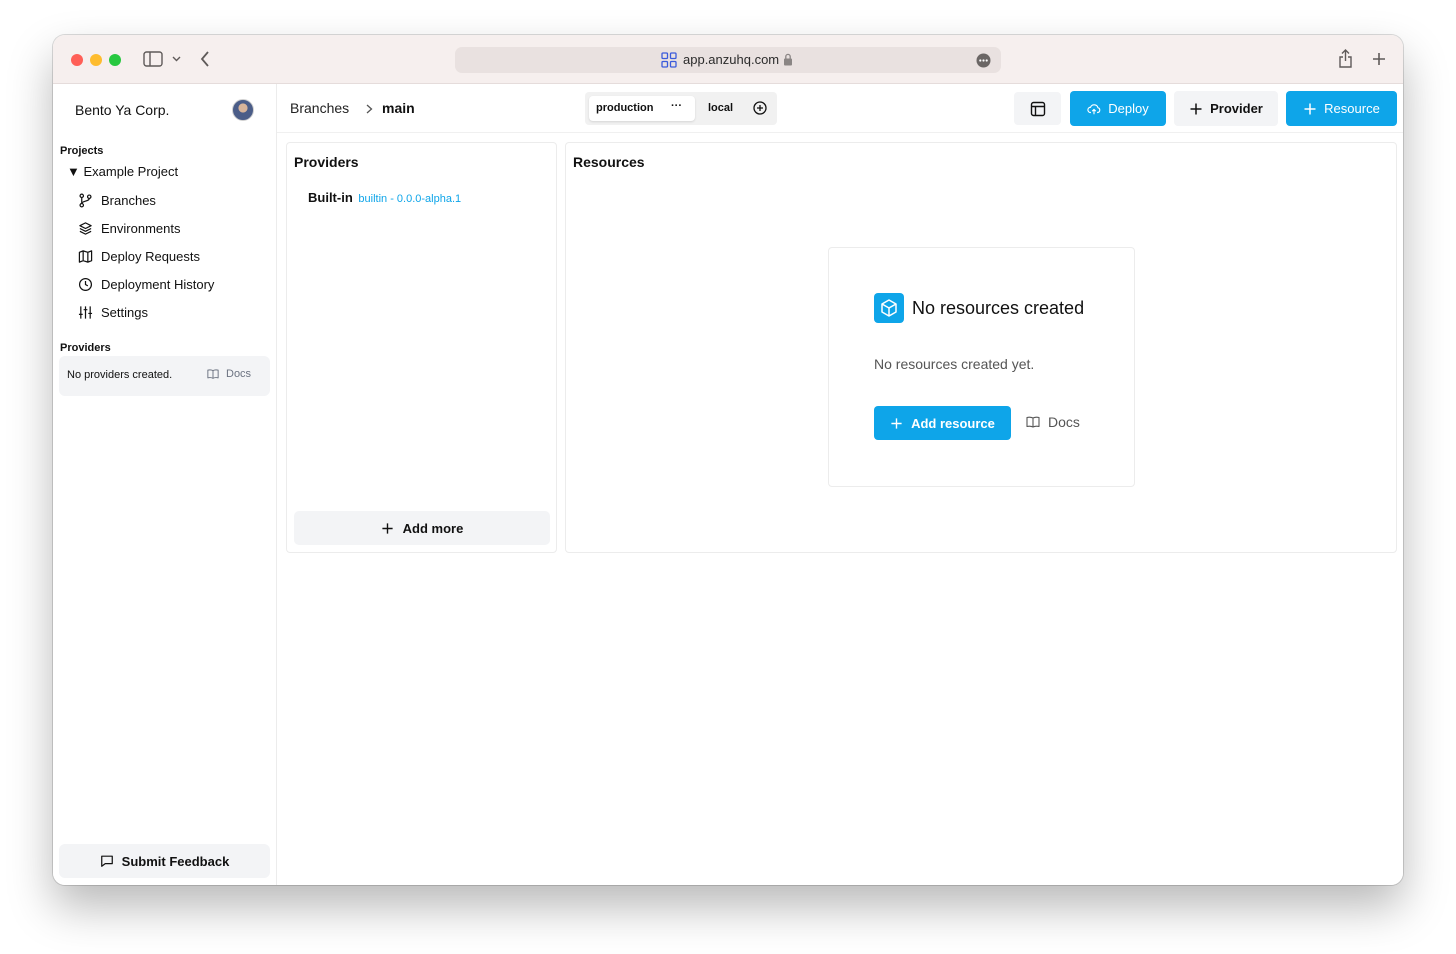 This screenshot has height=954, width=1456. I want to click on browser-titlebar: app.anzuhq.com, so click(728, 59).